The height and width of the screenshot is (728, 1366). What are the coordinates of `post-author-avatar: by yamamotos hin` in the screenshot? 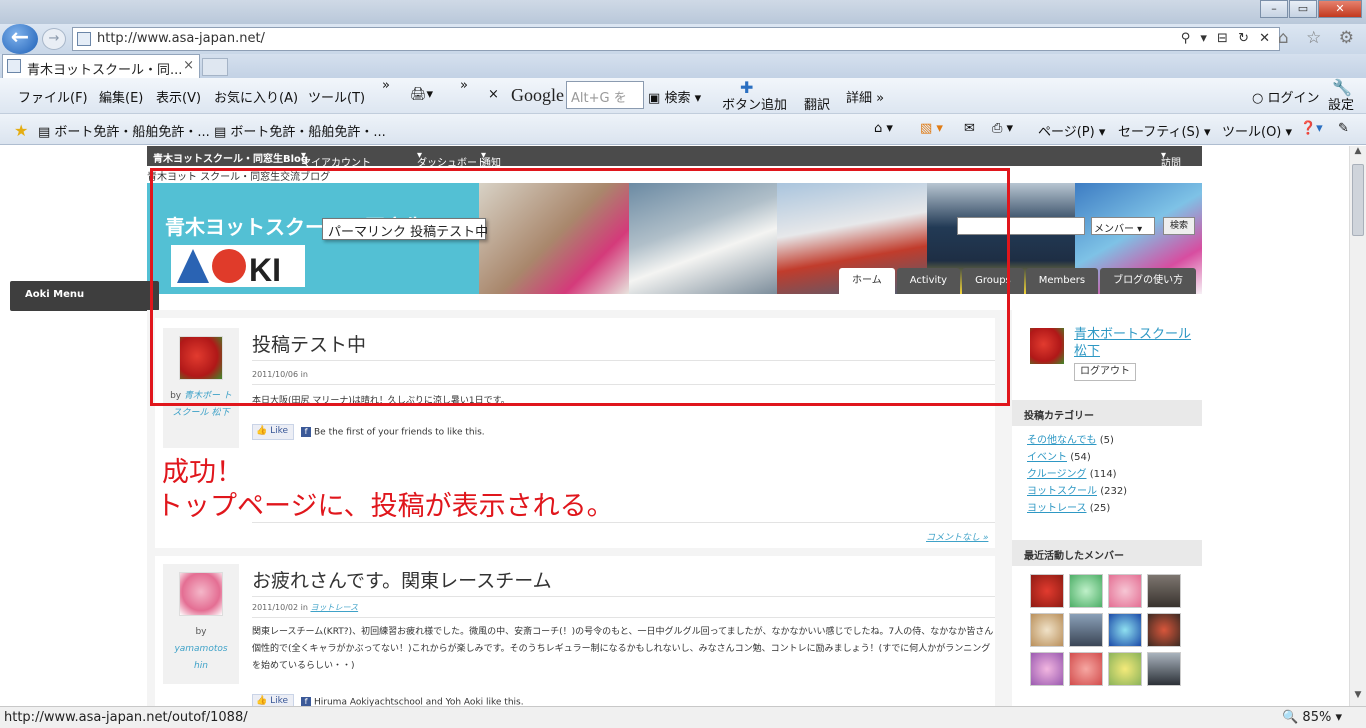 It's located at (201, 624).